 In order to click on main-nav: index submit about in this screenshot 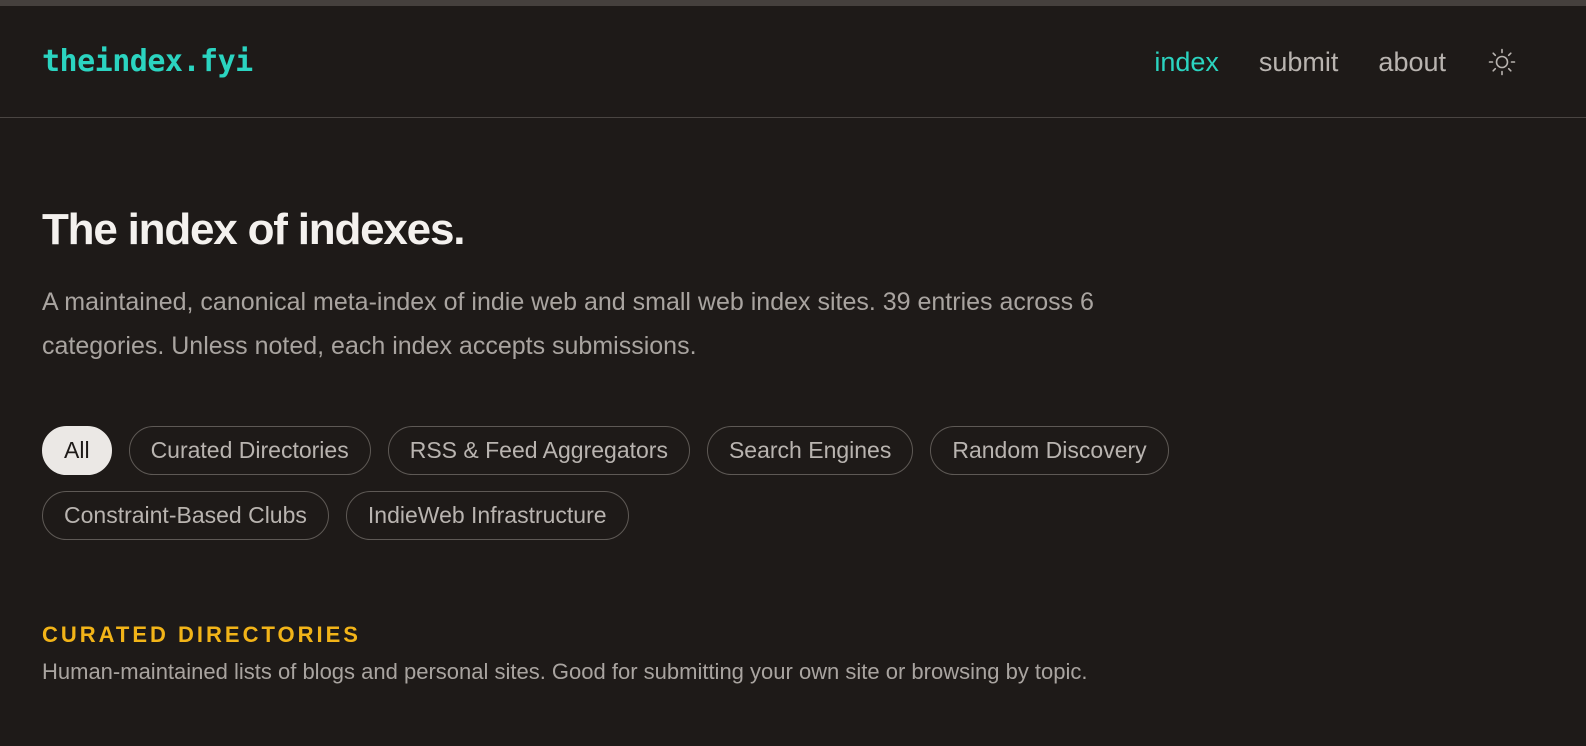, I will do `click(1315, 62)`.